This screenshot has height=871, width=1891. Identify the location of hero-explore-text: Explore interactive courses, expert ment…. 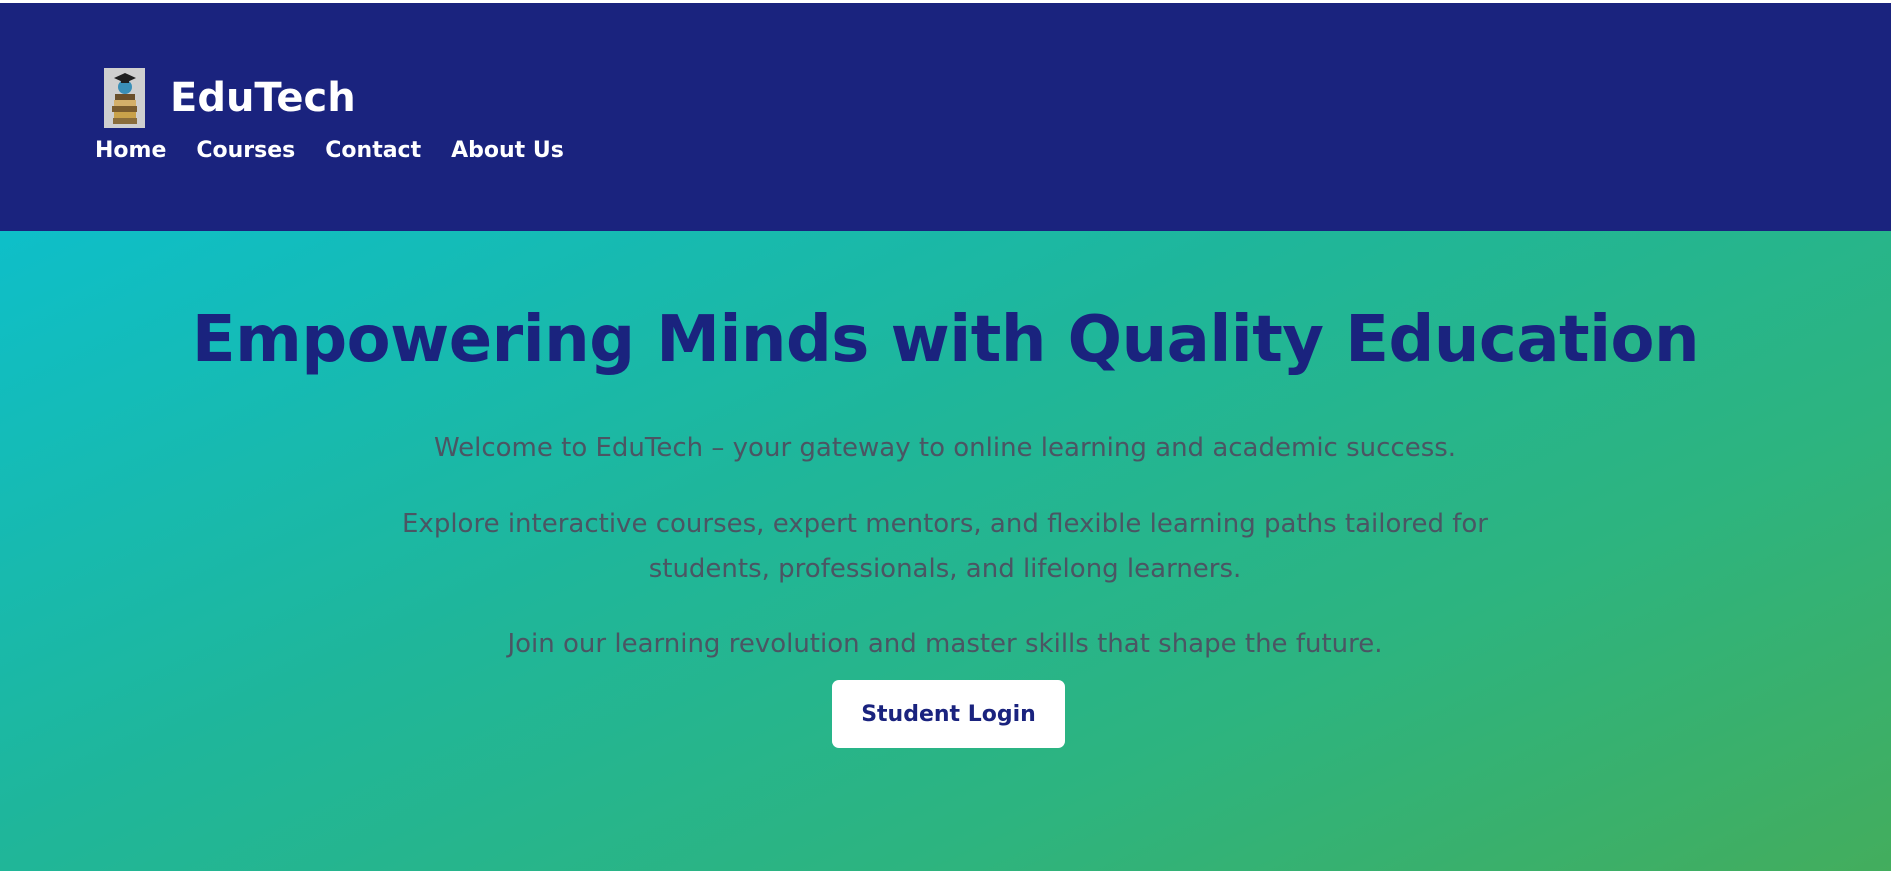
(945, 546).